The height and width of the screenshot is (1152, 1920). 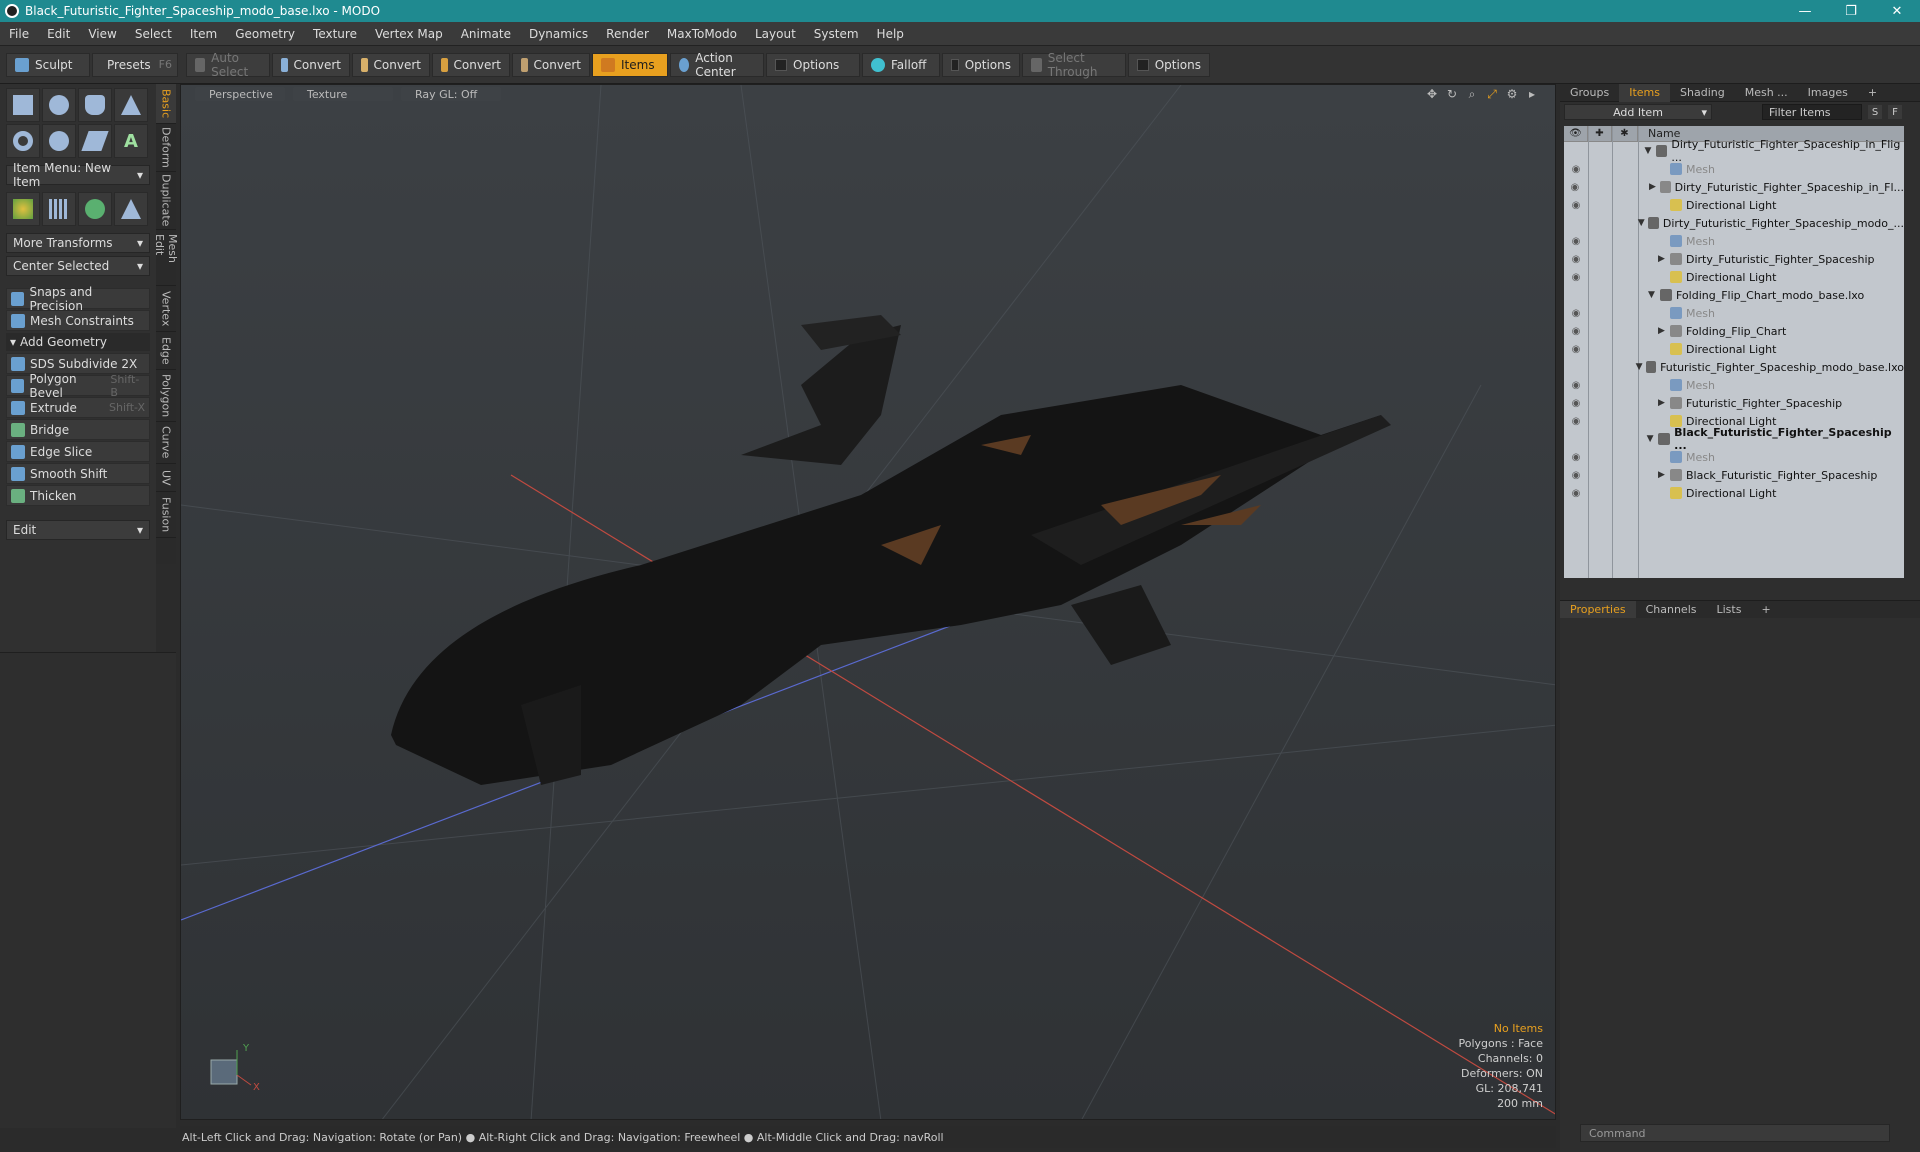 I want to click on sculpt-button: Sculpt, so click(x=48, y=64).